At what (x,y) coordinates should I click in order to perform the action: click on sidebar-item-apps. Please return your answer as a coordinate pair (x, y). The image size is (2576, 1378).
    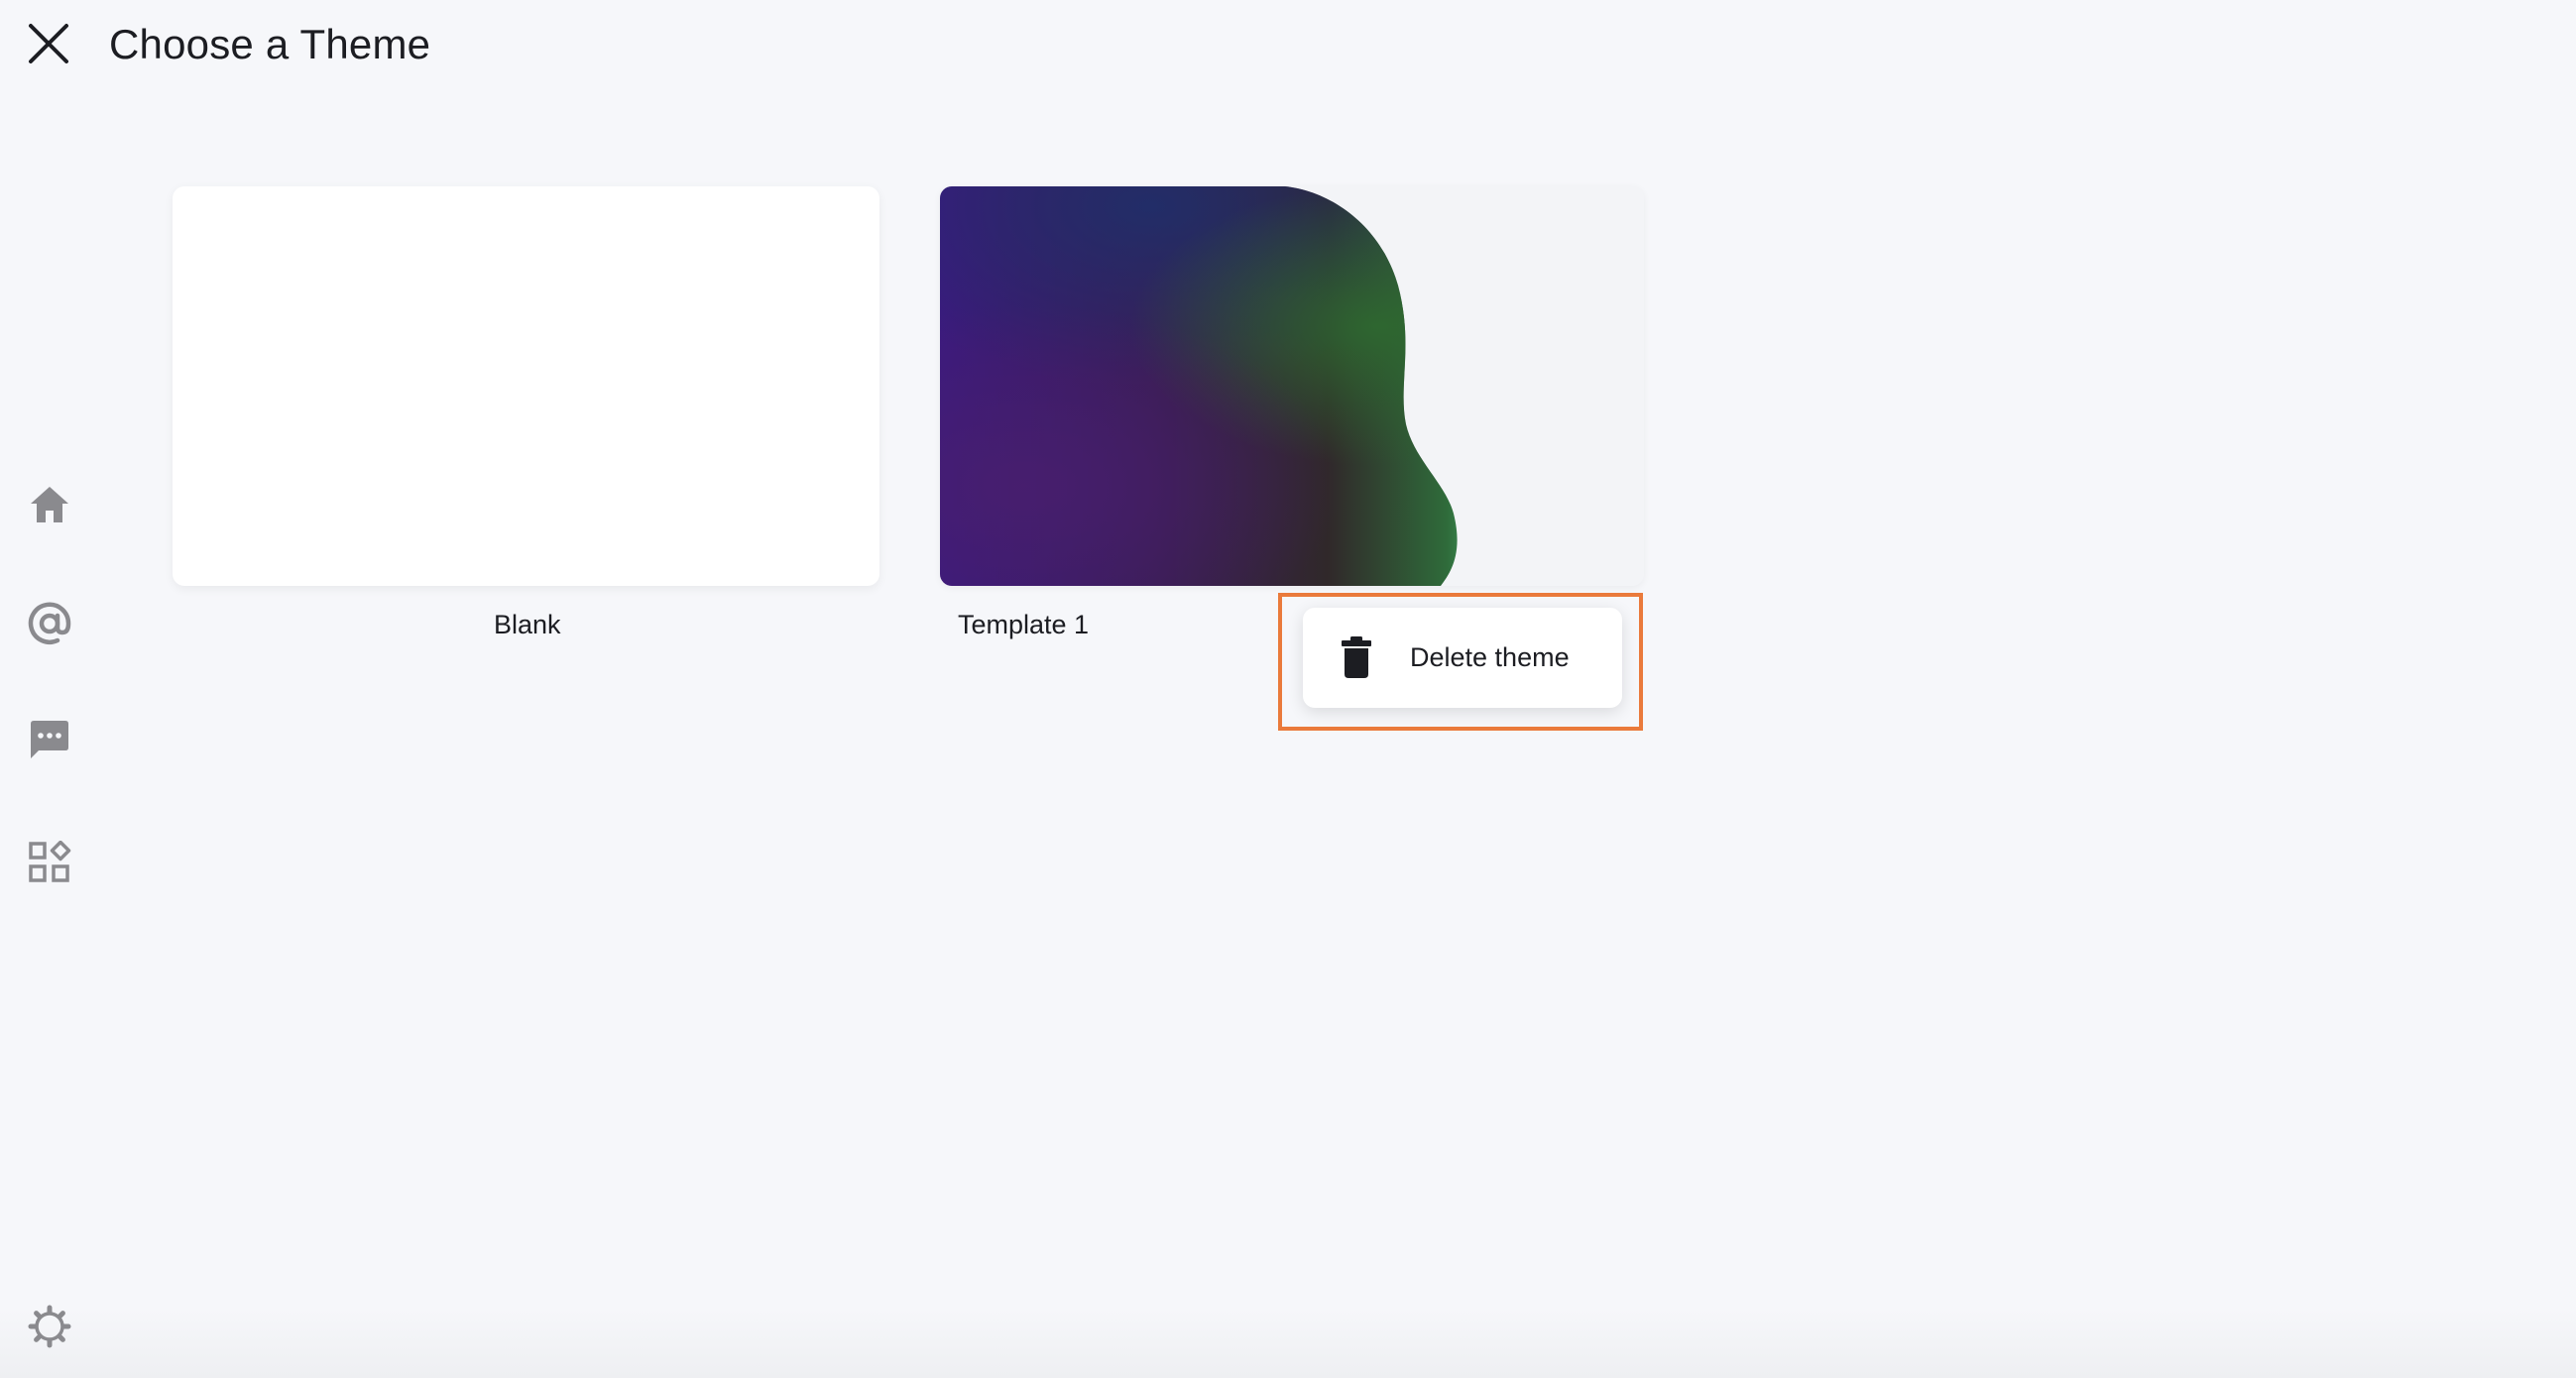
    Looking at the image, I should click on (49, 863).